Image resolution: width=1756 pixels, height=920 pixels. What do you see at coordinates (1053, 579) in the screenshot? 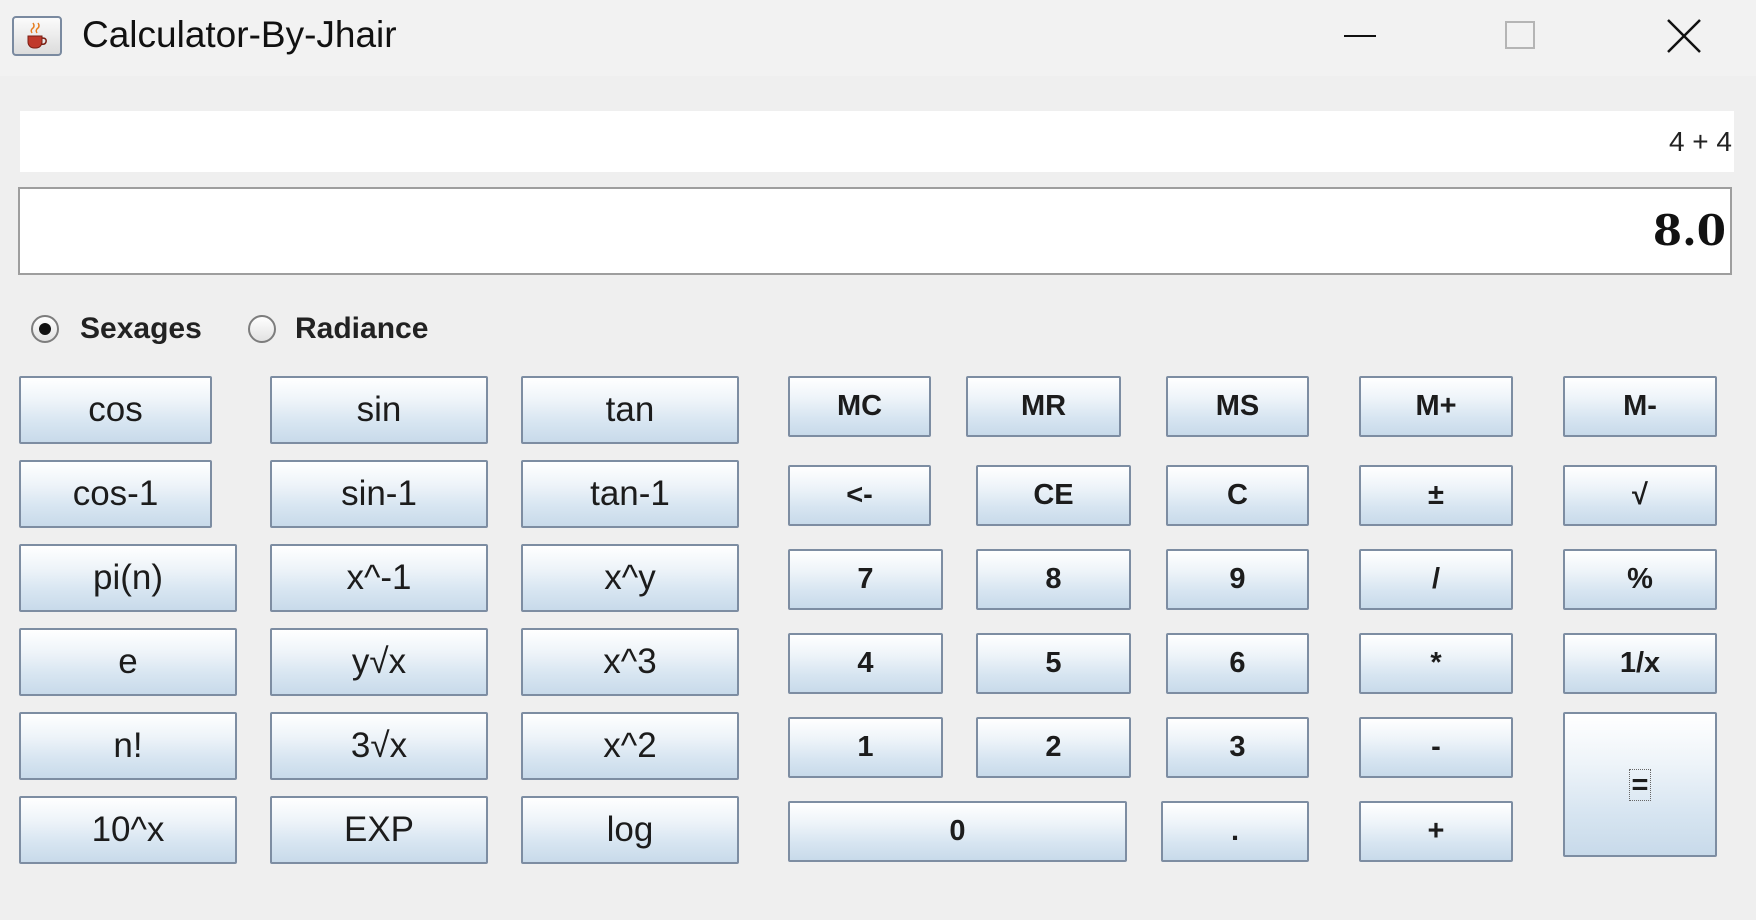
I see `digit-8-button: 8` at bounding box center [1053, 579].